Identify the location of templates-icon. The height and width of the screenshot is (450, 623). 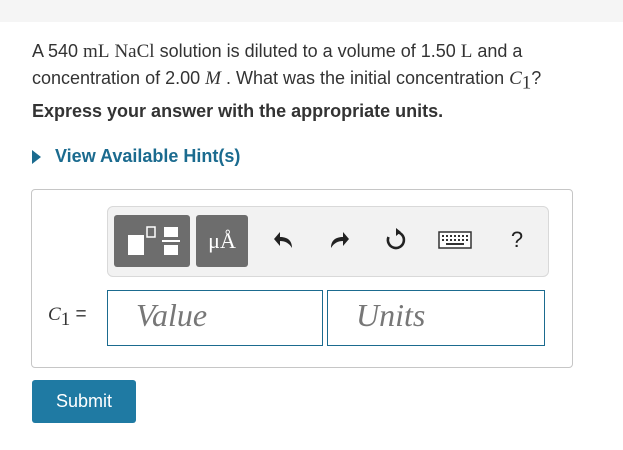
(154, 240).